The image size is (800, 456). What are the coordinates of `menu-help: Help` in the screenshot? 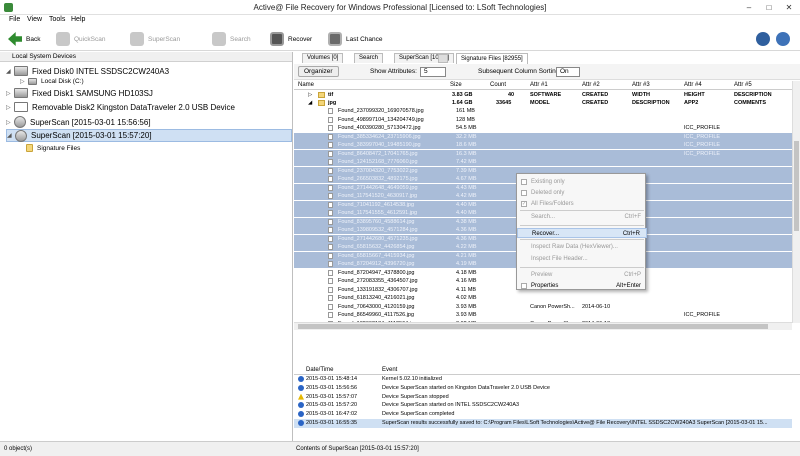 It's located at (78, 19).